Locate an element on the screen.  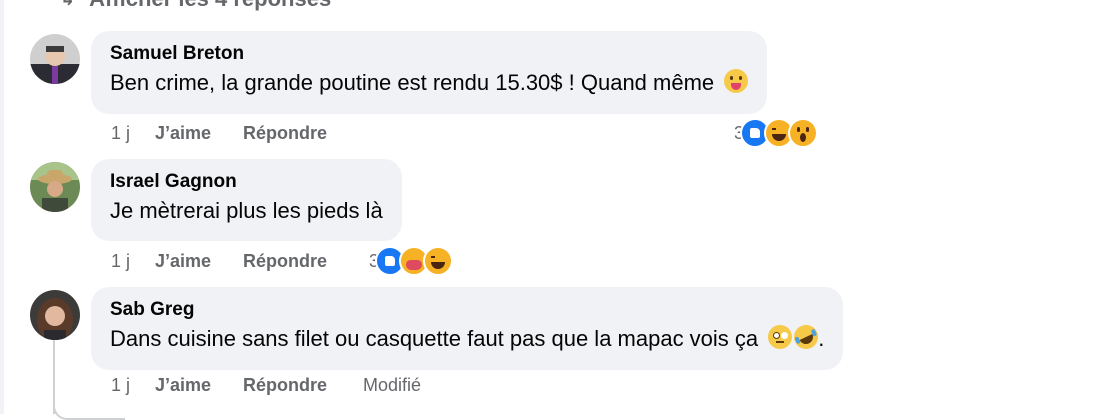
view-more-replies-label: Afficher les 4 réponses is located at coordinates (210, 6).